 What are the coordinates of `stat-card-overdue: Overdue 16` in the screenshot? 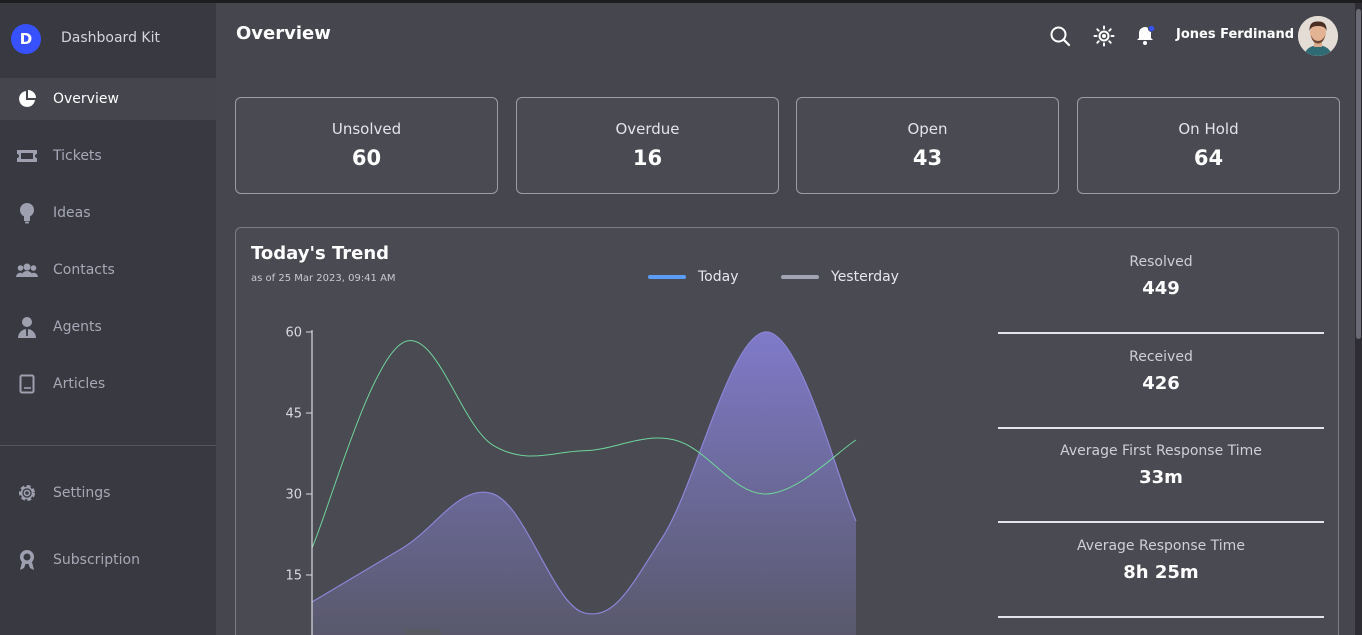 It's located at (647, 145).